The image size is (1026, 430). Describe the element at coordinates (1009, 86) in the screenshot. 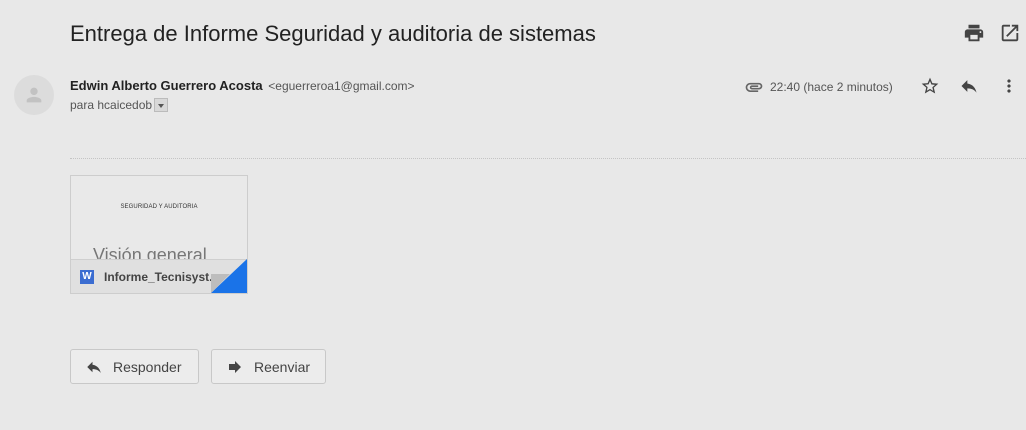

I see `more-vertical-icon` at that location.